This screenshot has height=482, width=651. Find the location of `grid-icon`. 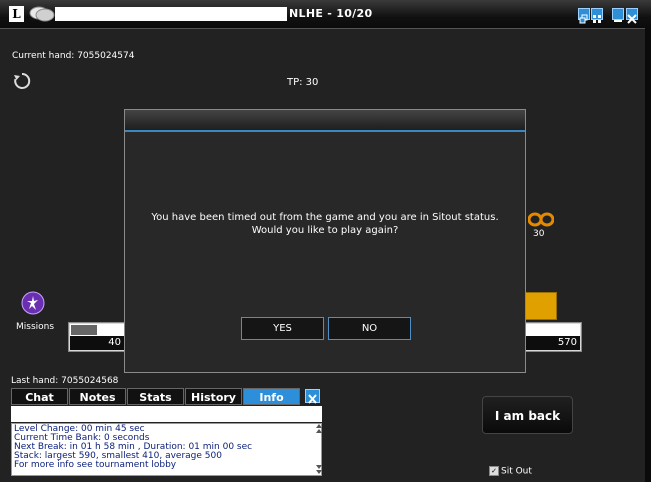

grid-icon is located at coordinates (597, 15).